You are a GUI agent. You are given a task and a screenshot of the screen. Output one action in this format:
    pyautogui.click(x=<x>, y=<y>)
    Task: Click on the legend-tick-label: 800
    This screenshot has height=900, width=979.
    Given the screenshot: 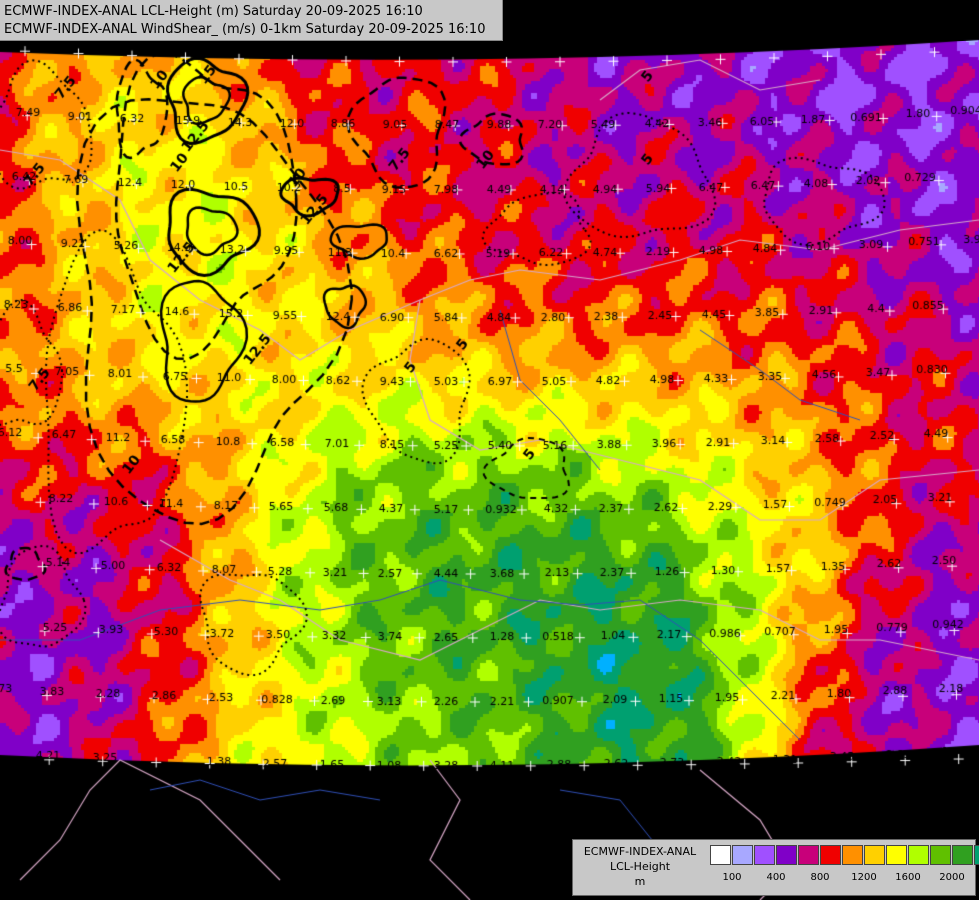 What is the action you would take?
    pyautogui.click(x=820, y=877)
    